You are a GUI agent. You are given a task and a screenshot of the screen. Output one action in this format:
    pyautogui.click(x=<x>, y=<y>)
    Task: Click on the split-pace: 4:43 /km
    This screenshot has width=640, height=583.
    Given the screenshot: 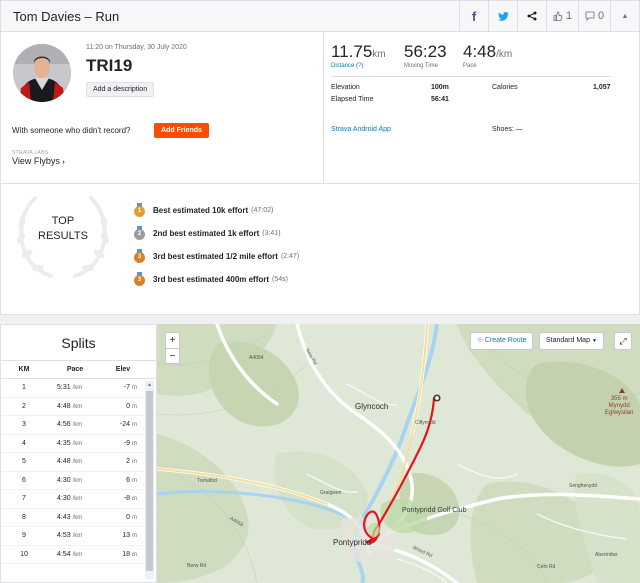 What is the action you would take?
    pyautogui.click(x=70, y=517)
    